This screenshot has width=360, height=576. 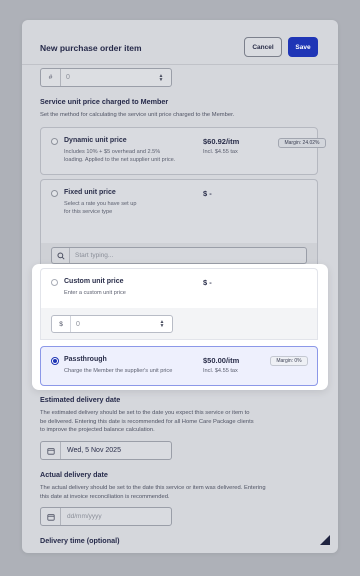 I want to click on search-icon, so click(x=61, y=255).